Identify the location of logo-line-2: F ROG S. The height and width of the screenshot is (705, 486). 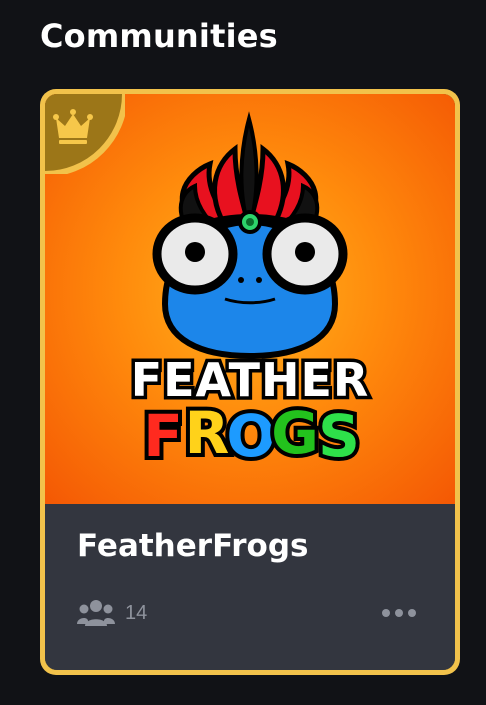
(251, 434).